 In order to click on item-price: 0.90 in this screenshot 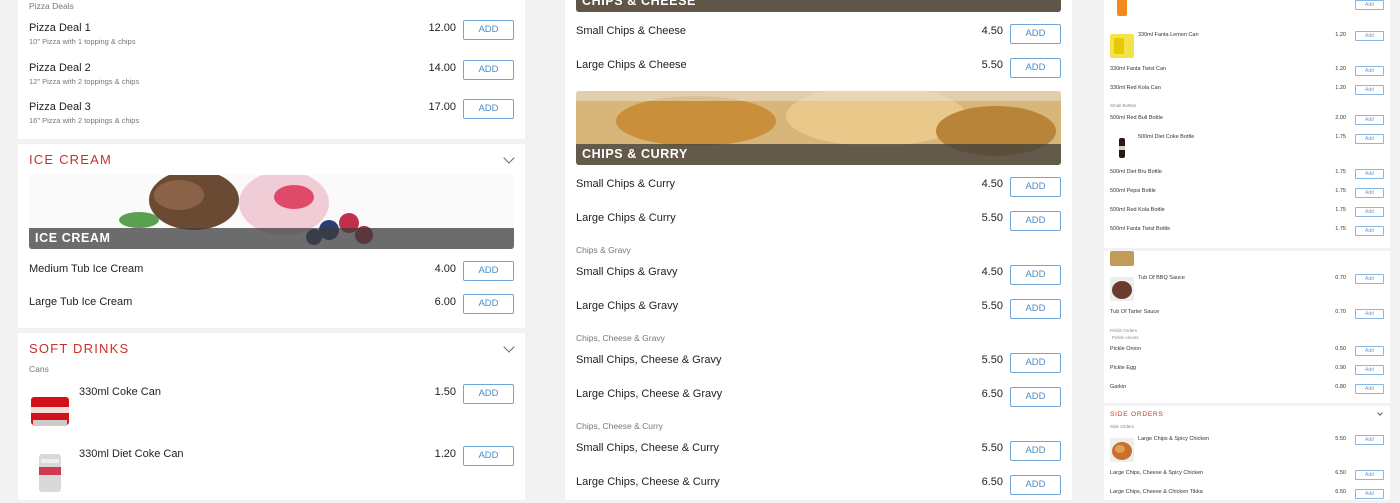, I will do `click(1340, 368)`.